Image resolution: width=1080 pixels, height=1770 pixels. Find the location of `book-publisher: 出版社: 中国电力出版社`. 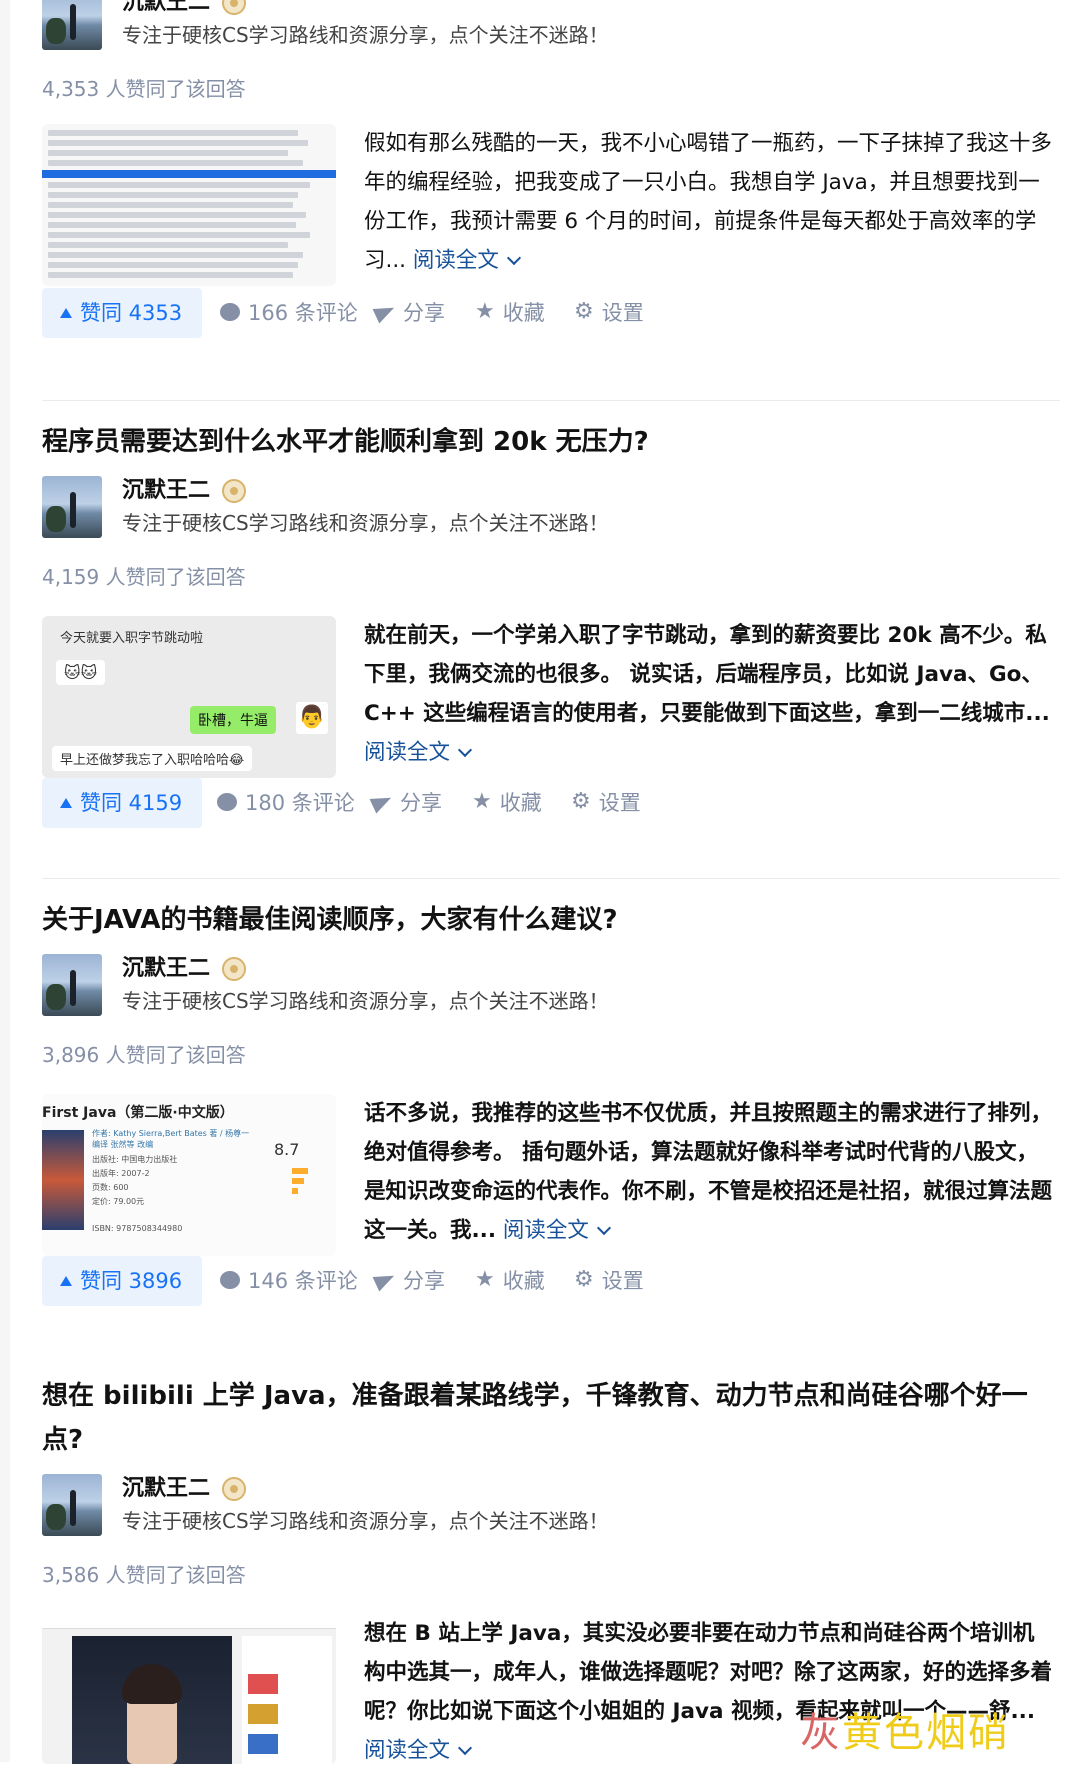

book-publisher: 出版社: 中国电力出版社 is located at coordinates (135, 1159).